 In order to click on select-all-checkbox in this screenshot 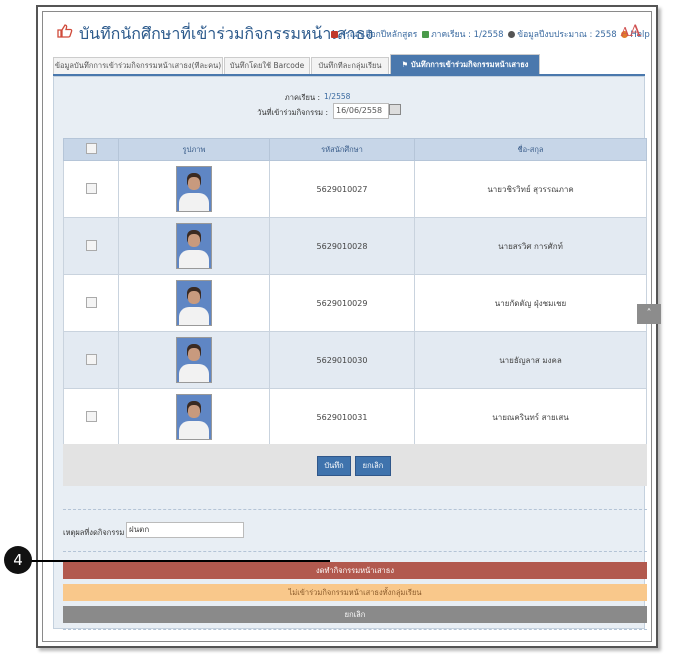, I will do `click(91, 148)`.